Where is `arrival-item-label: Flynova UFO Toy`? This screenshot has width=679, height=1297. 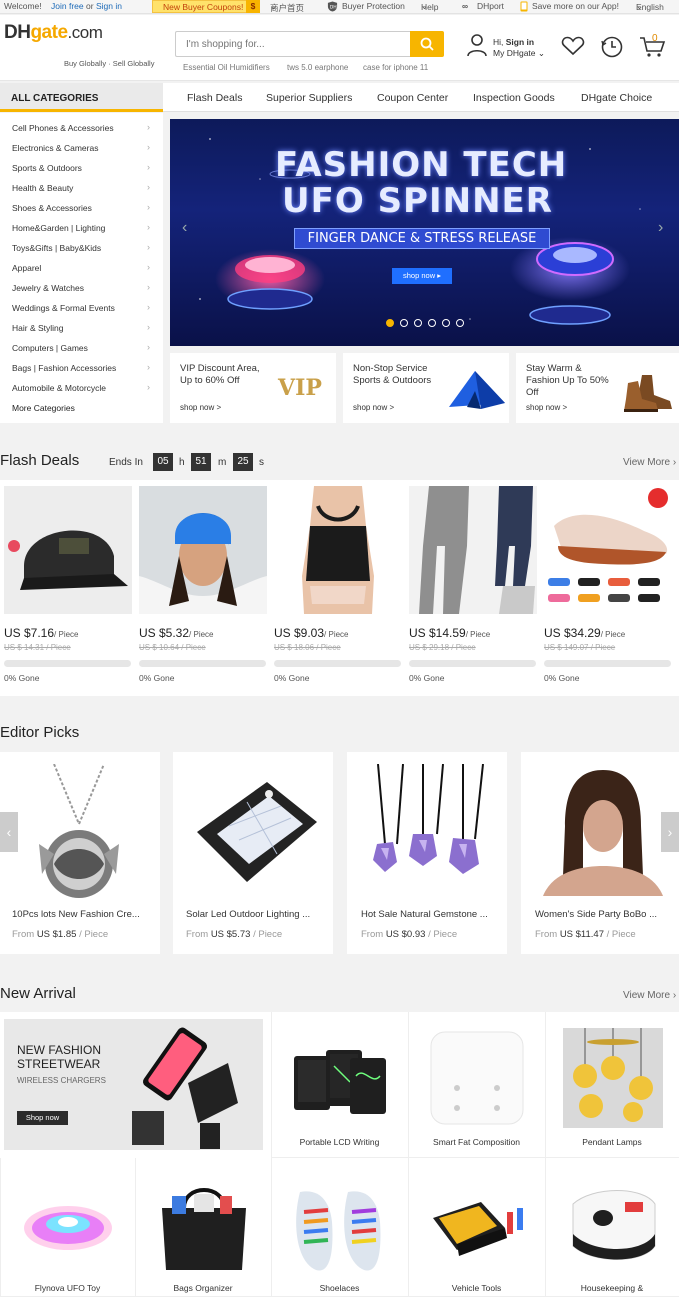
arrival-item-label: Flynova UFO Toy is located at coordinates (67, 1288).